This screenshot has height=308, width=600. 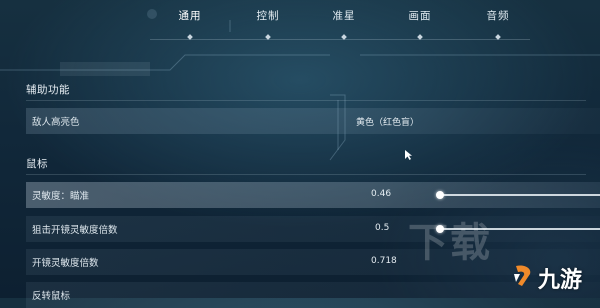 I want to click on setting-label: 狙击开镜灵敏度倍数, so click(x=75, y=230).